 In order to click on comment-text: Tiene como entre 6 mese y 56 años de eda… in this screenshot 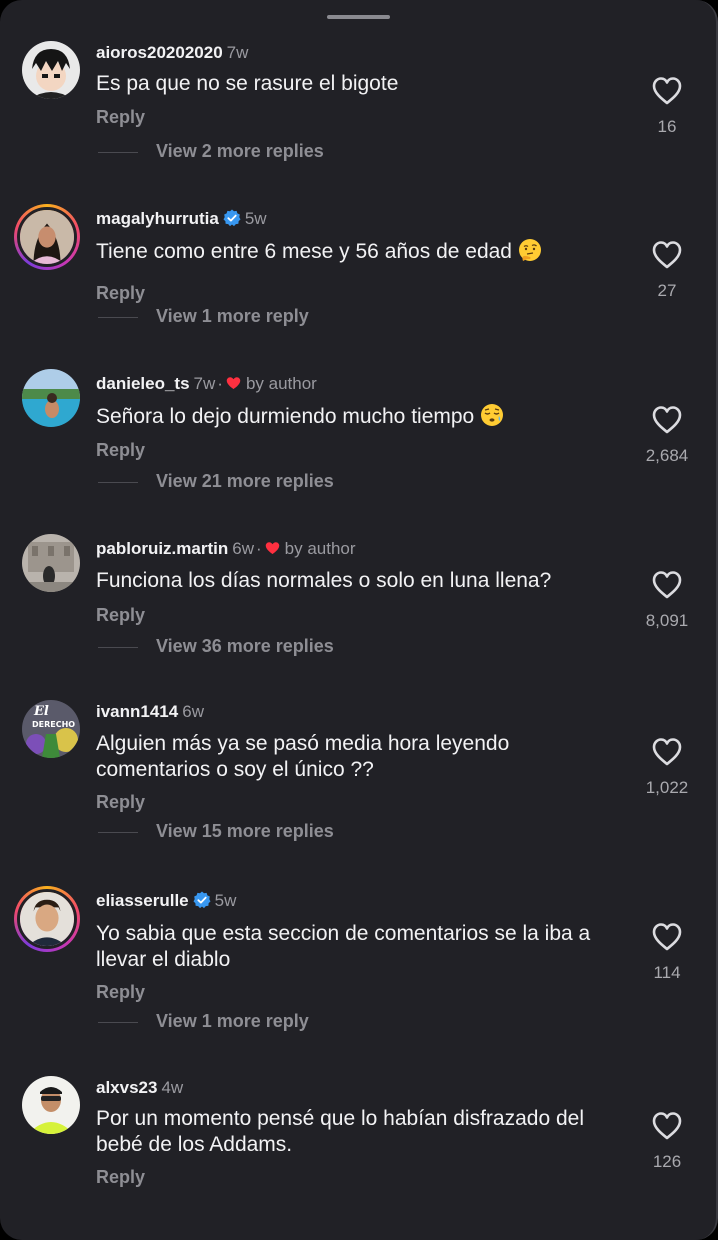, I will do `click(356, 251)`.